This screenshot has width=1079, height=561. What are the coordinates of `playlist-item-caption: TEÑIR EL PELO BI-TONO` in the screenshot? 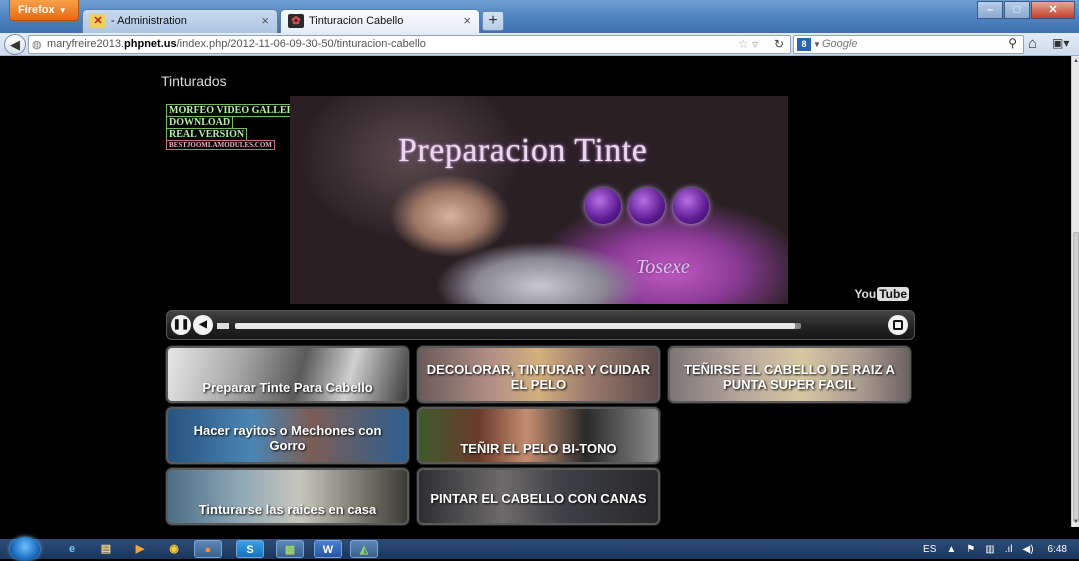 It's located at (538, 448).